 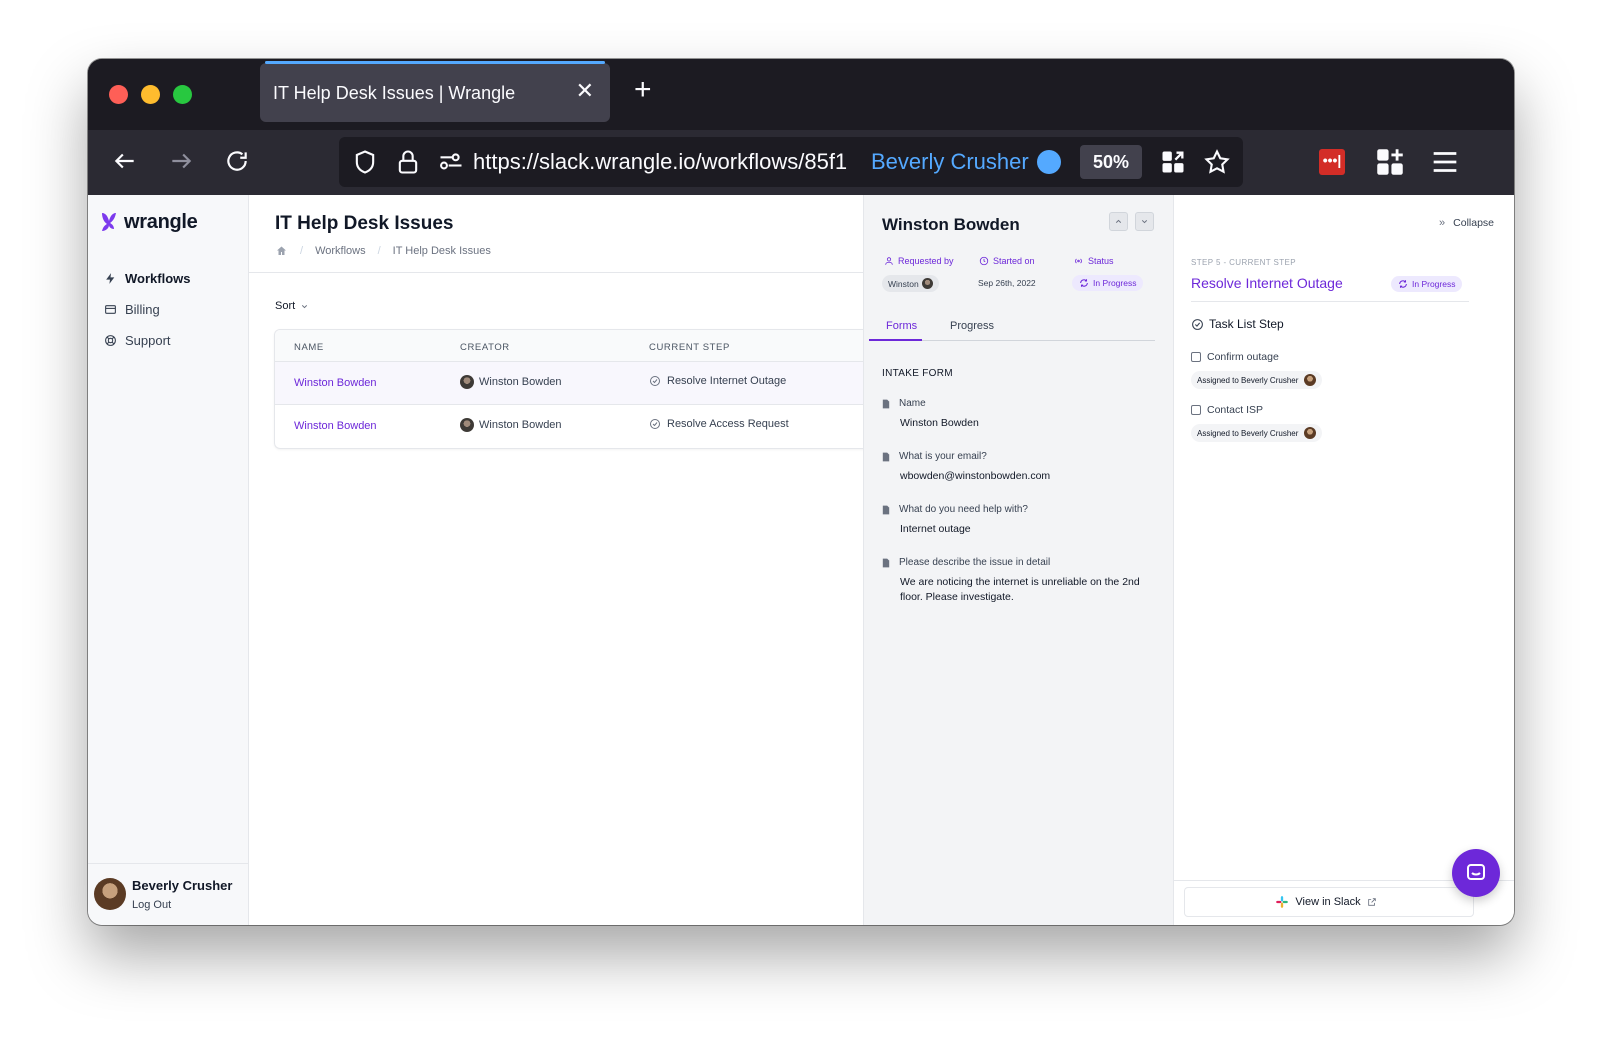 What do you see at coordinates (1390, 162) in the screenshot?
I see `extensions-icon` at bounding box center [1390, 162].